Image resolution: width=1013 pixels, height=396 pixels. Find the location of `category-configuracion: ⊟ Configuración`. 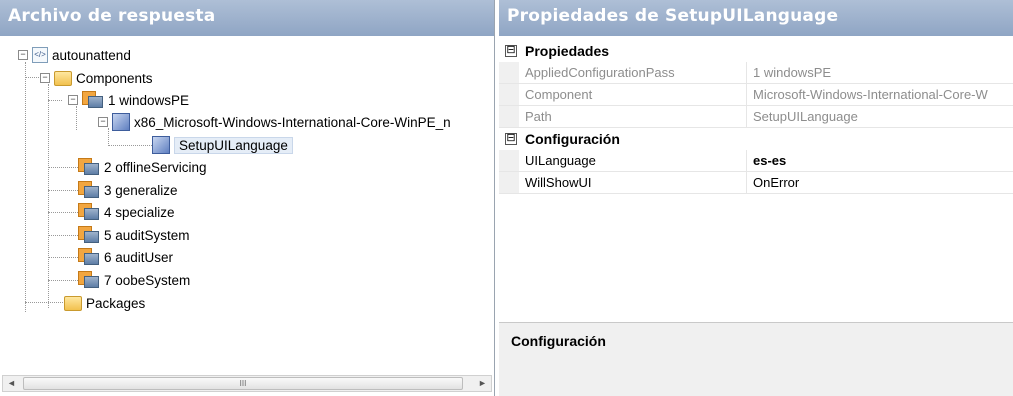

category-configuracion: ⊟ Configuración is located at coordinates (756, 139).